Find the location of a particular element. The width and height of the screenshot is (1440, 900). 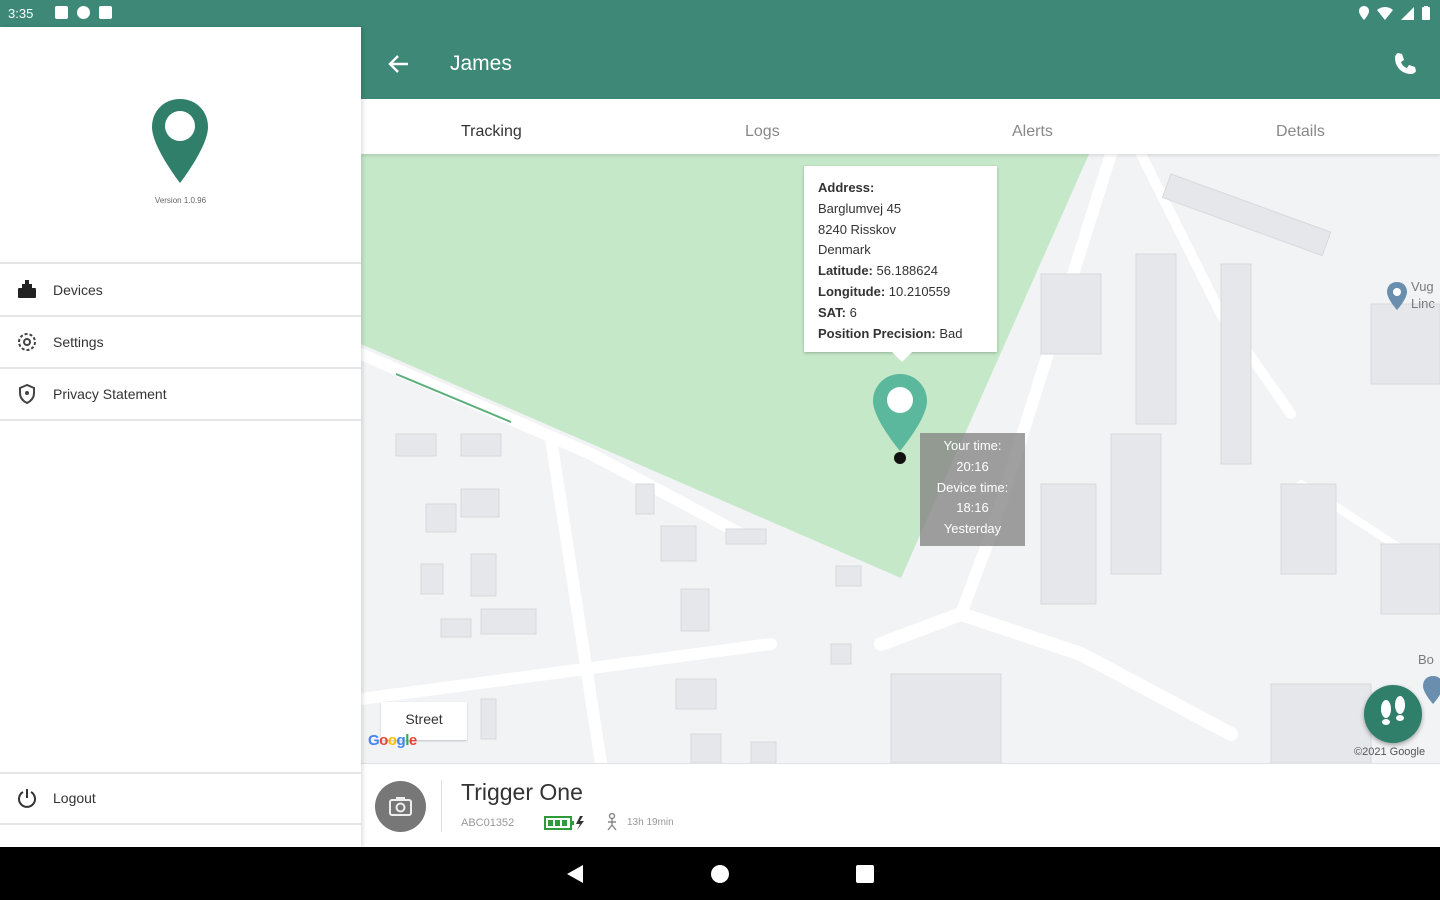

nav-recents-icon is located at coordinates (865, 874).